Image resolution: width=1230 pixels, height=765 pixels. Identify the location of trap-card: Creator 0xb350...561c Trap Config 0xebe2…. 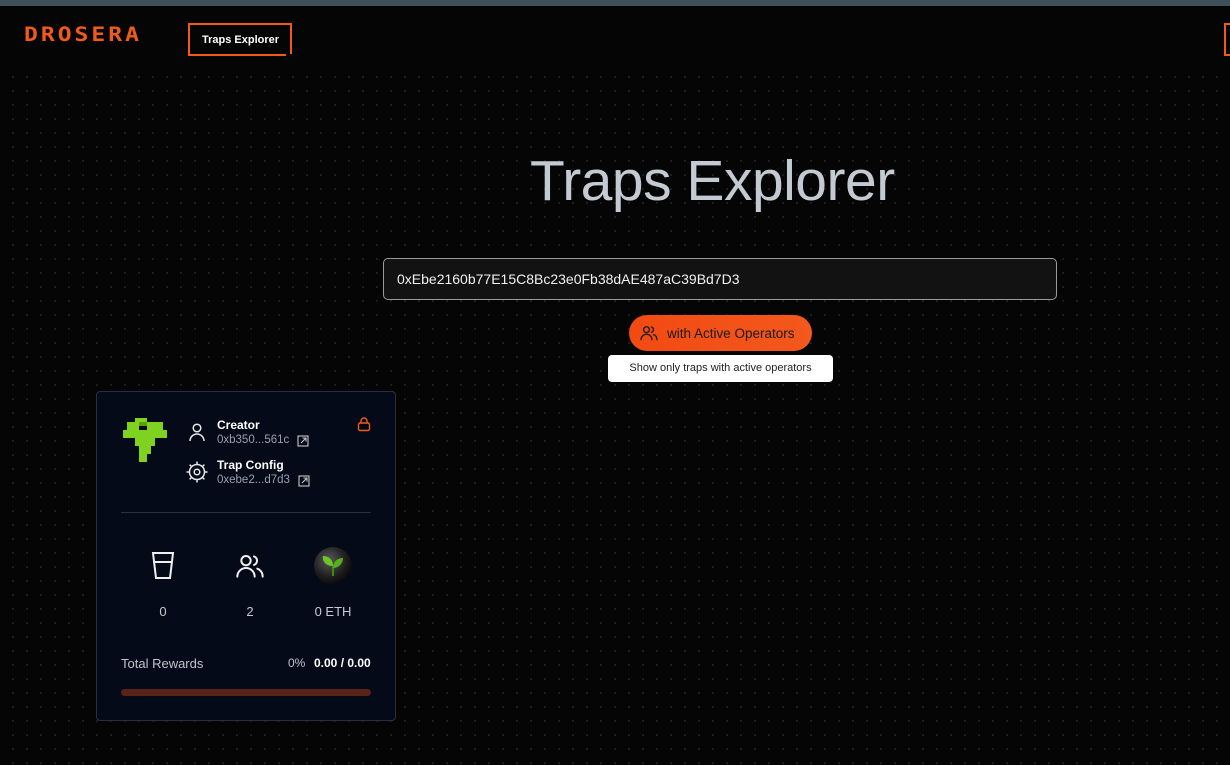
(246, 556).